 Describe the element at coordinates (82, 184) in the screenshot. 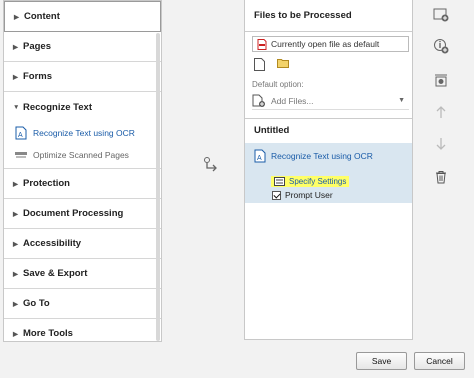

I see `category-protection: ▶ Protection` at that location.